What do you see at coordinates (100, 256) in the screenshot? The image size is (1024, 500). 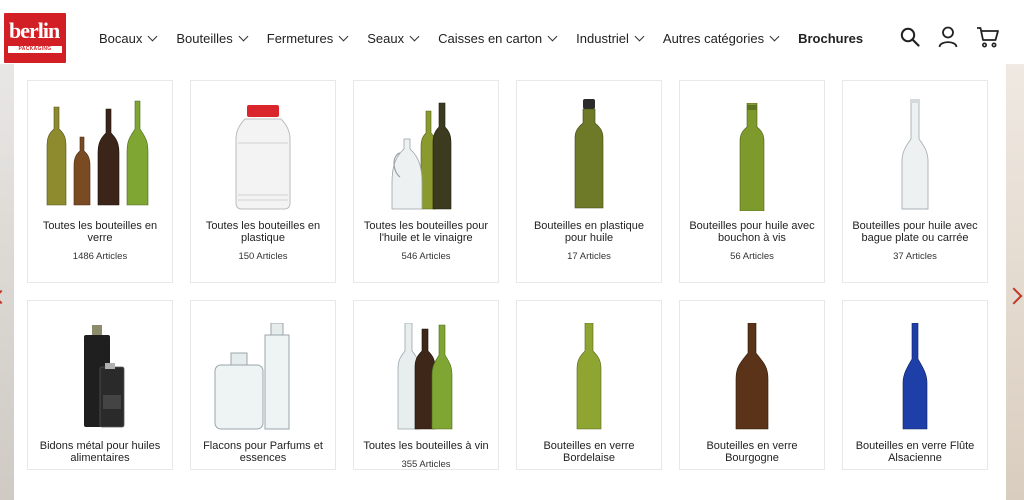 I see `category-count: 1486 Articles` at bounding box center [100, 256].